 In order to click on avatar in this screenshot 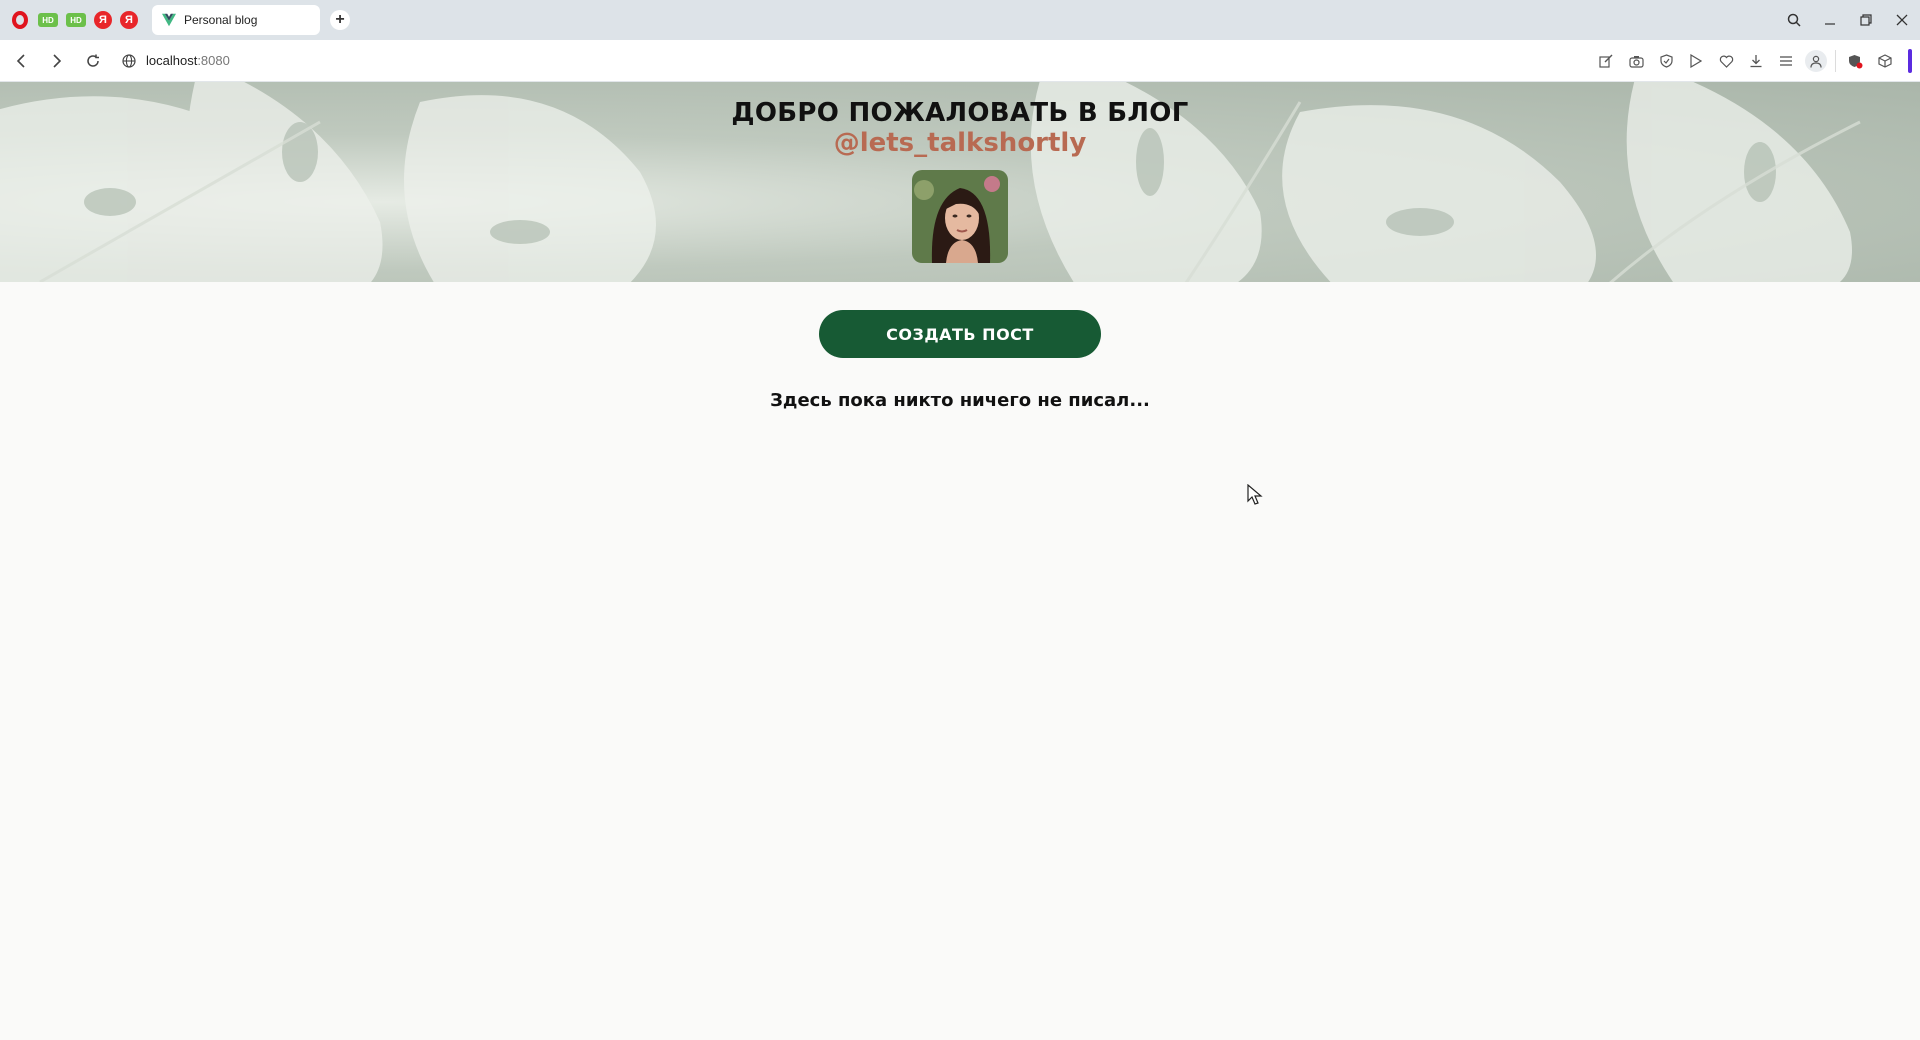, I will do `click(960, 216)`.